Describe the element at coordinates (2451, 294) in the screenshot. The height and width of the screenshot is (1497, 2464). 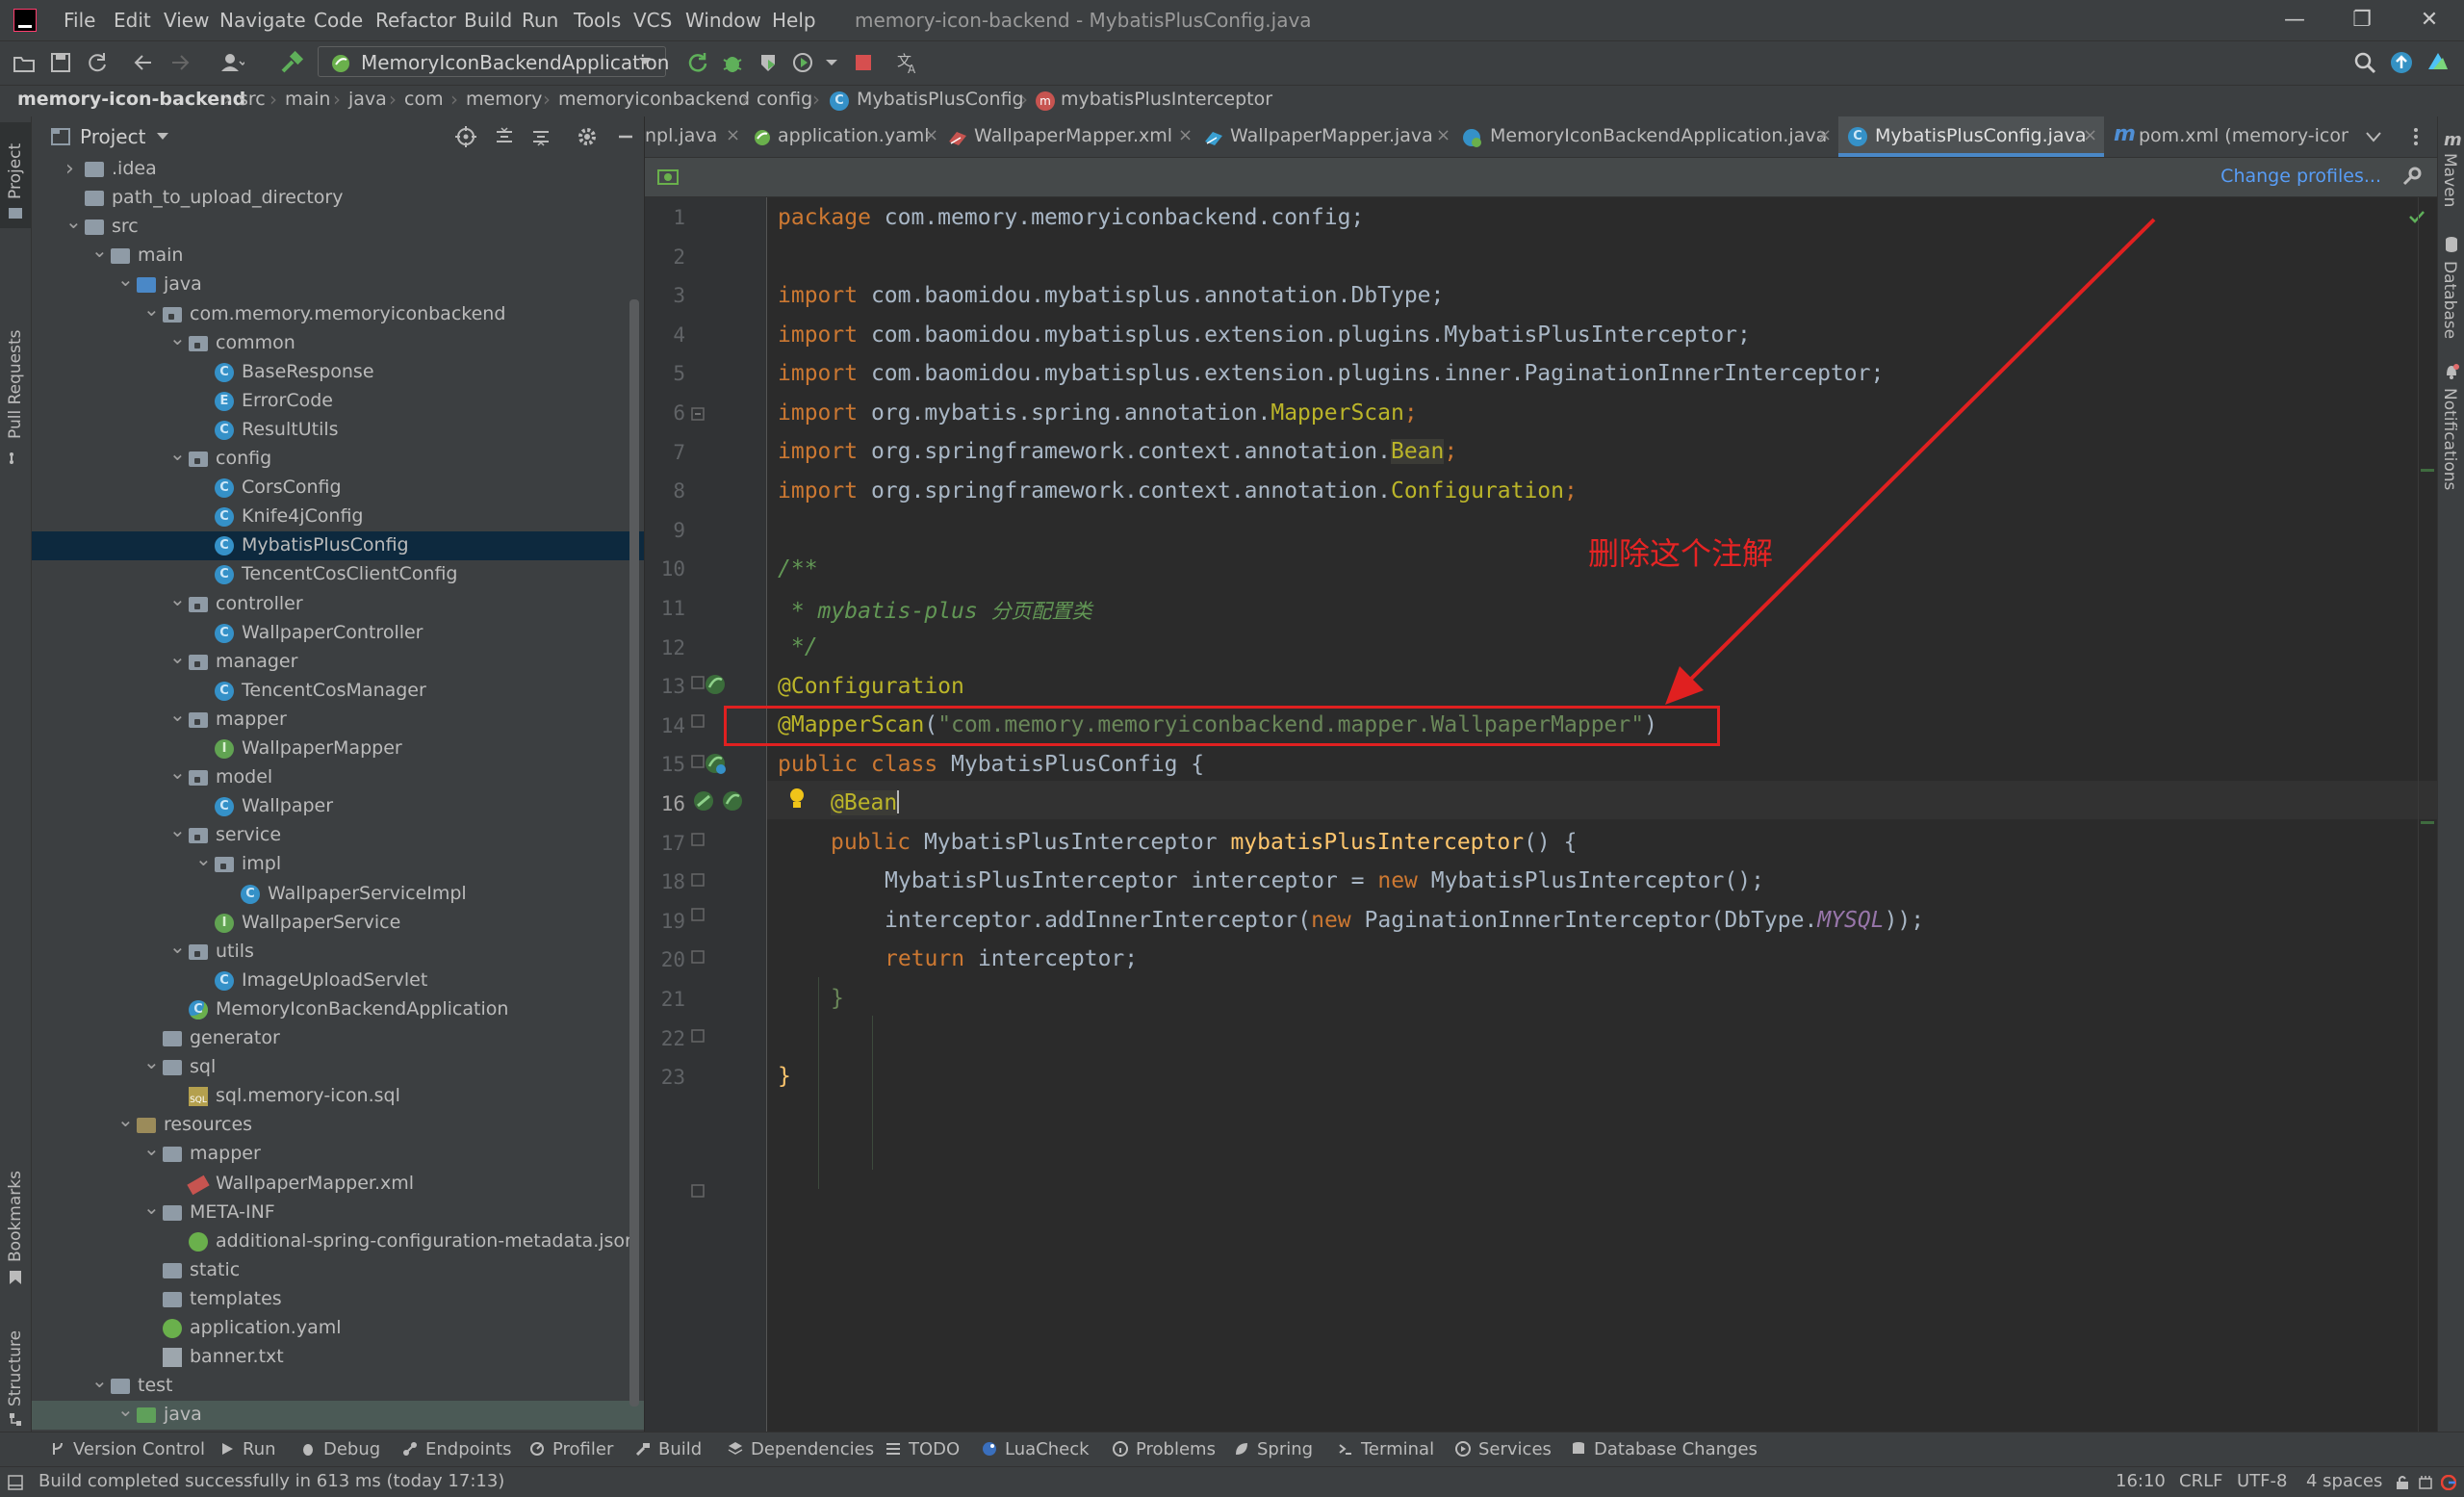
I see `database-tool-button: Database` at that location.